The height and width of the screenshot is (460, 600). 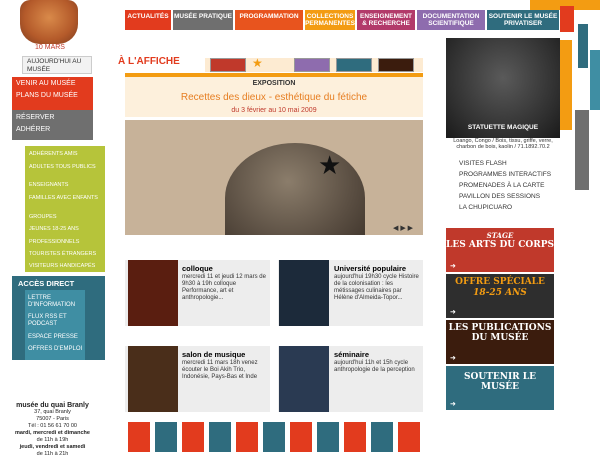 I want to click on nav-documentation: DOCUMENTATION SCIENTIFIQUE, so click(x=451, y=20).